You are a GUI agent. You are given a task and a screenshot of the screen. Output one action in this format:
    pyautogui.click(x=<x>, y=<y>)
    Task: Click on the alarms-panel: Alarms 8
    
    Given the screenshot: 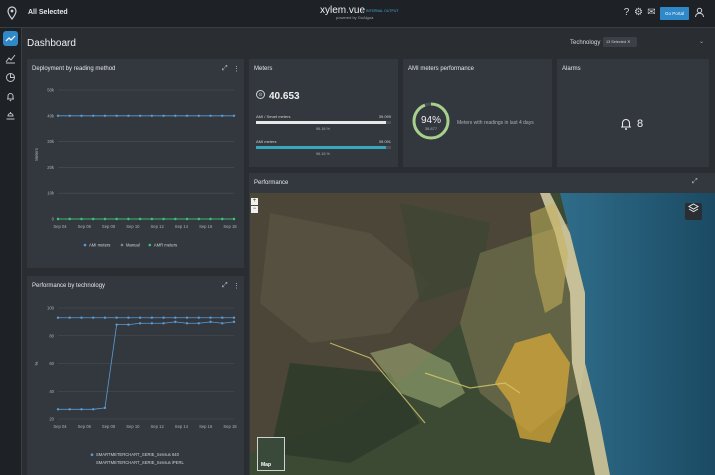 What is the action you would take?
    pyautogui.click(x=633, y=113)
    